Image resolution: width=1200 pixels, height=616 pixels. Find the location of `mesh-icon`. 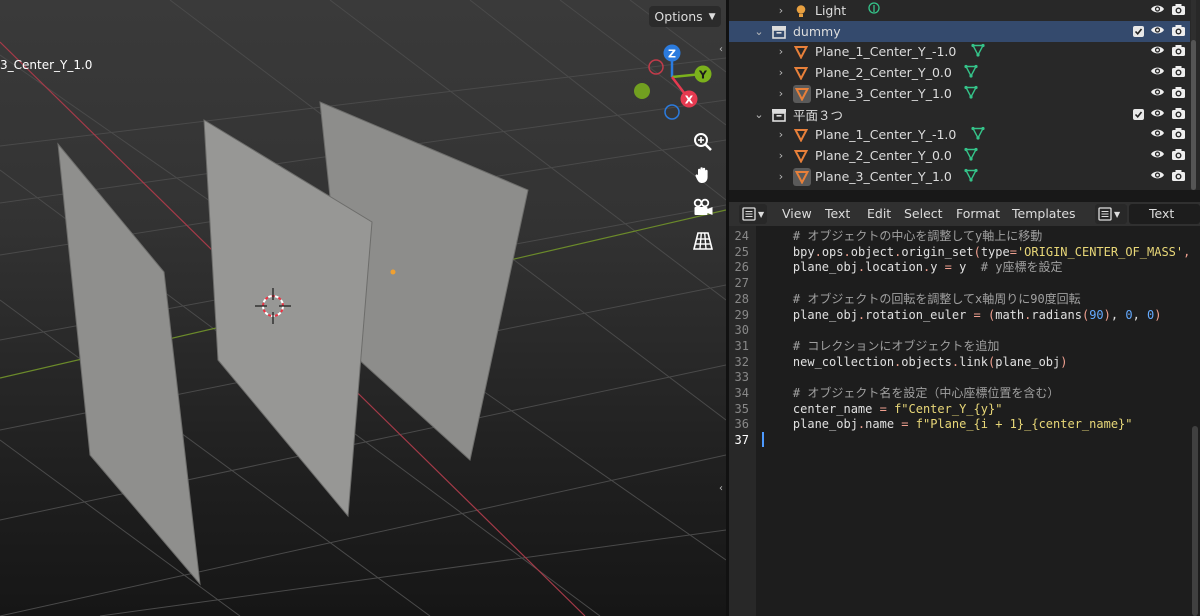

mesh-icon is located at coordinates (801, 73).